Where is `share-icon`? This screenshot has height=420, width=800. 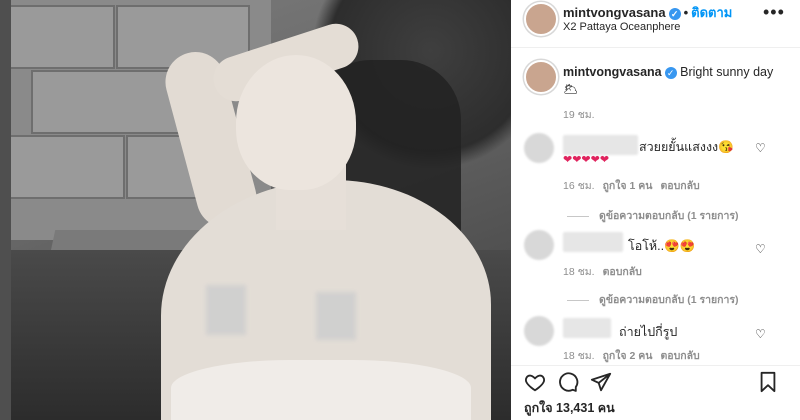 share-icon is located at coordinates (601, 382).